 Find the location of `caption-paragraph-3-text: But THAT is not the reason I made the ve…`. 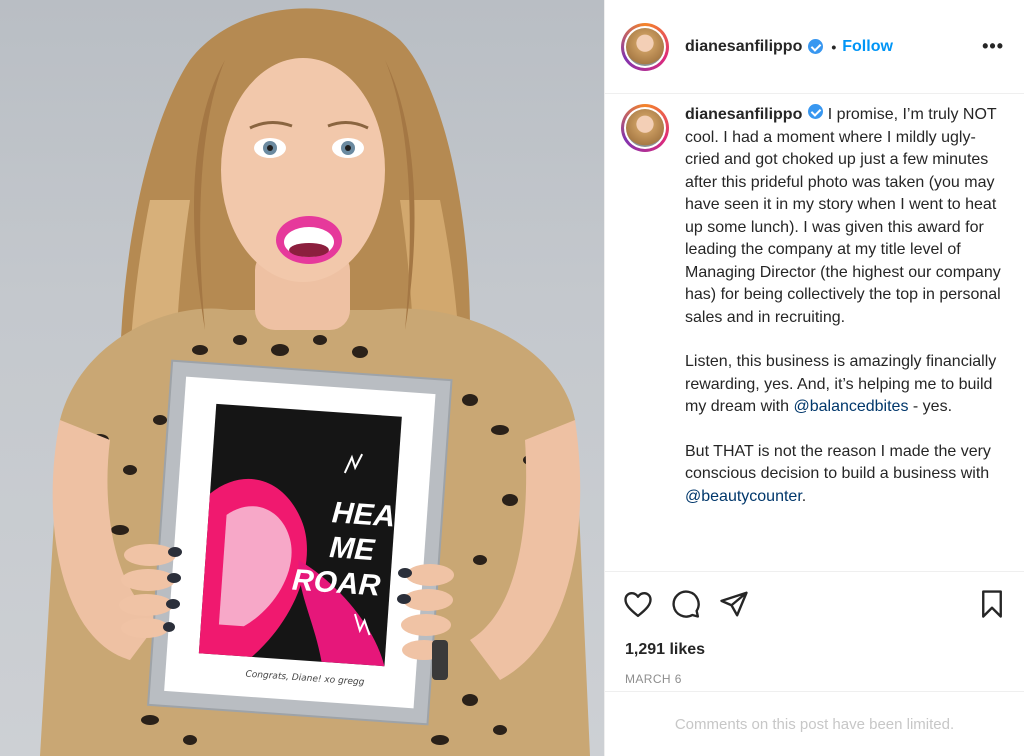

caption-paragraph-3-text: But THAT is not the reason I made the ve… is located at coordinates (838, 462).